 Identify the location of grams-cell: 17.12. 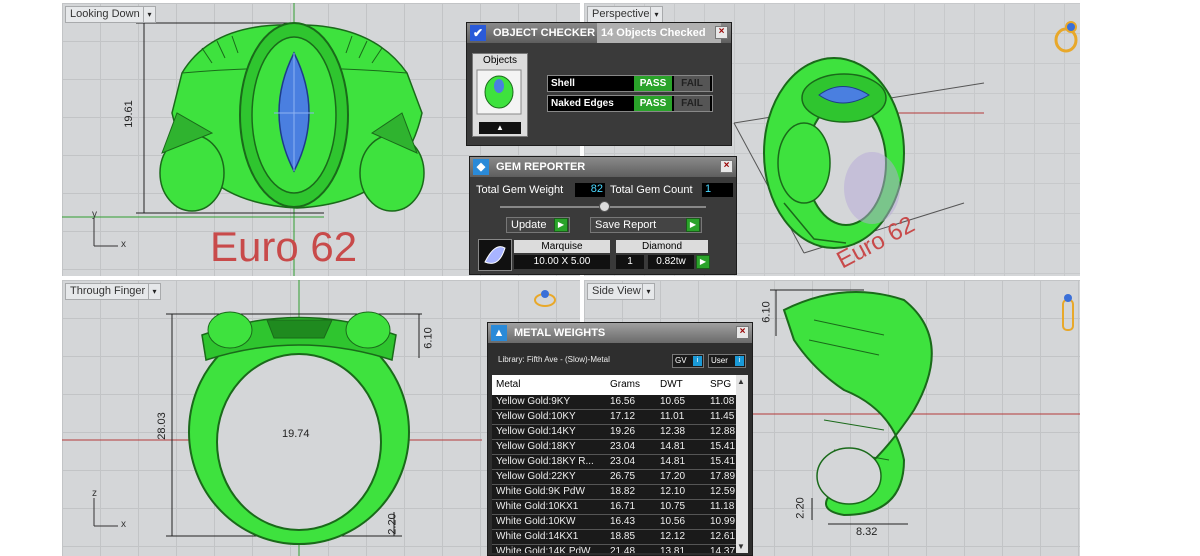
(623, 416).